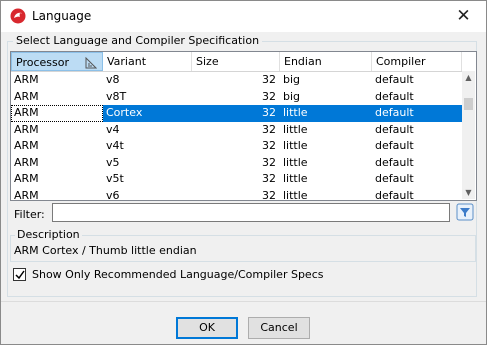 The width and height of the screenshot is (487, 345). Describe the element at coordinates (62, 16) in the screenshot. I see `window-title: Language` at that location.